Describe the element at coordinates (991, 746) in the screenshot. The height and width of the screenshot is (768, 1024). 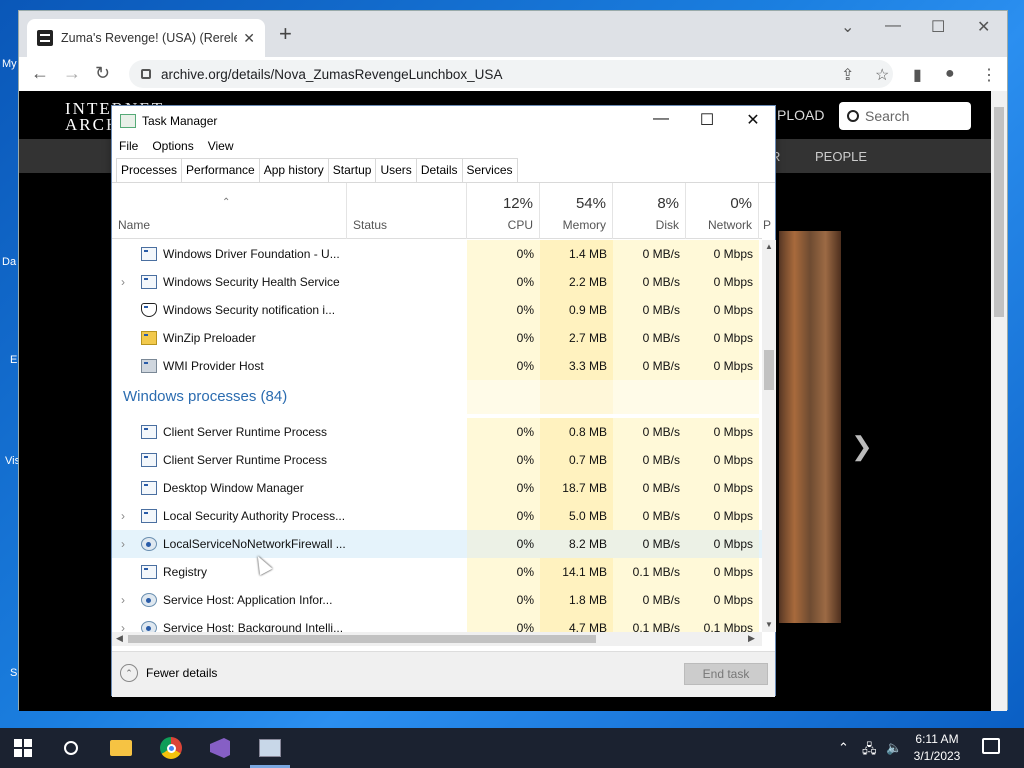
I see `notifications-icon` at that location.